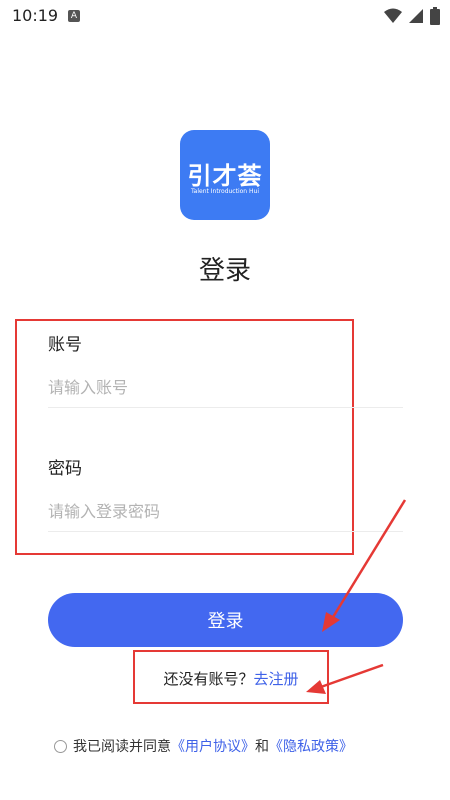 This screenshot has height=800, width=450. What do you see at coordinates (311, 746) in the screenshot?
I see `privacy-policy-link: 《隐私政策》` at bounding box center [311, 746].